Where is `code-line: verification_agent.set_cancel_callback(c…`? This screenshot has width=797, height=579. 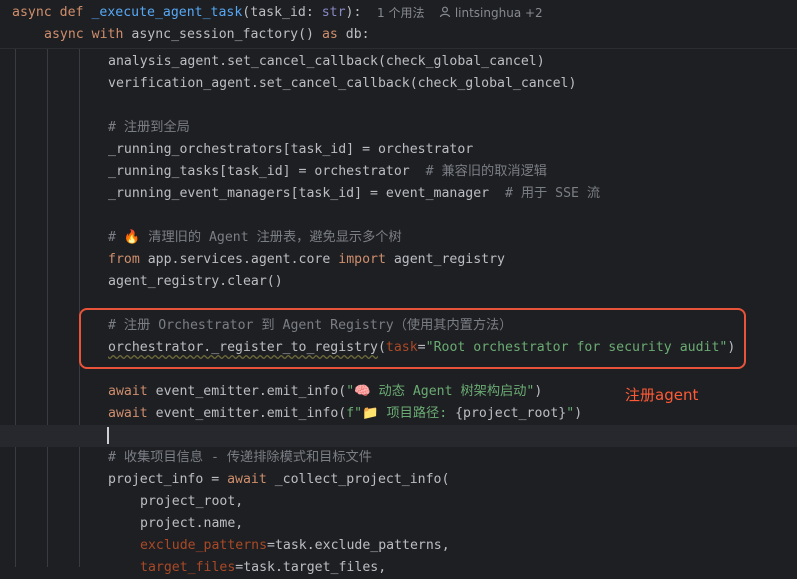
code-line: verification_agent.set_cancel_callback(c… is located at coordinates (398, 84).